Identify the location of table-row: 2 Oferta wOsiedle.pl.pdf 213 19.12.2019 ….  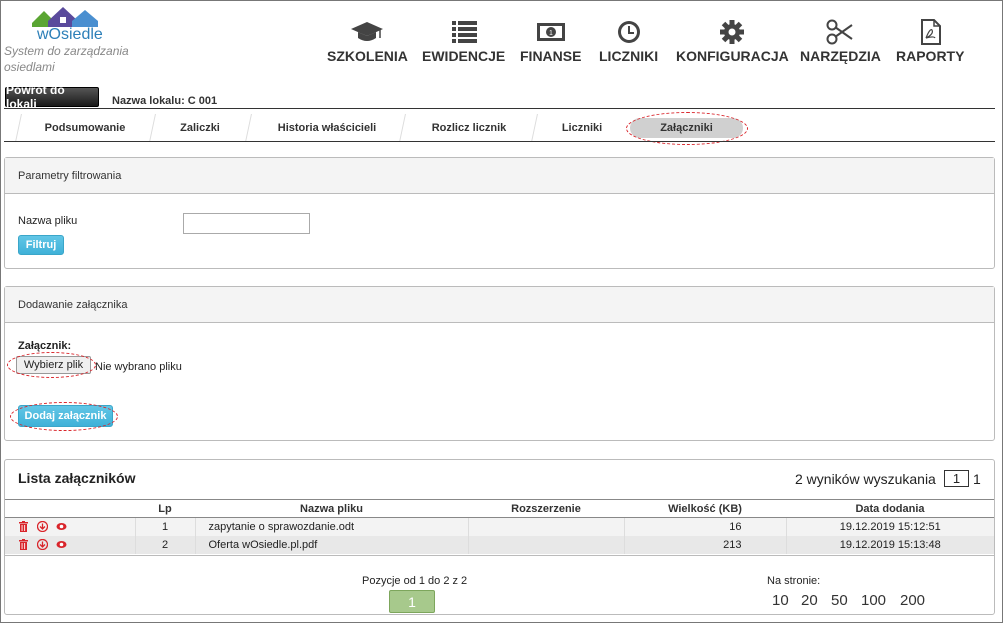
(499, 544).